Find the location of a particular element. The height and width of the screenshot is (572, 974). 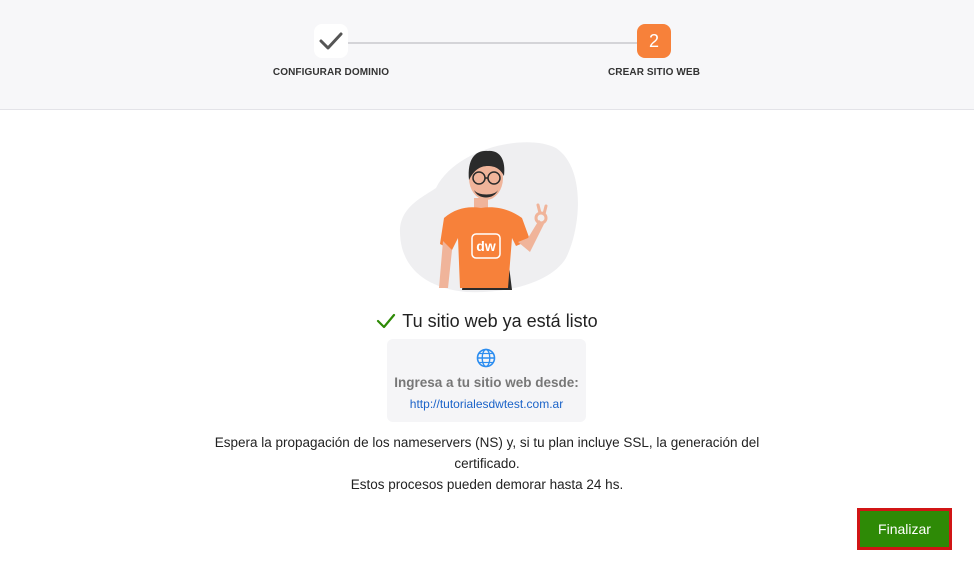

site-url-link: http://tutorialesdwtest.com.ar is located at coordinates (486, 404).